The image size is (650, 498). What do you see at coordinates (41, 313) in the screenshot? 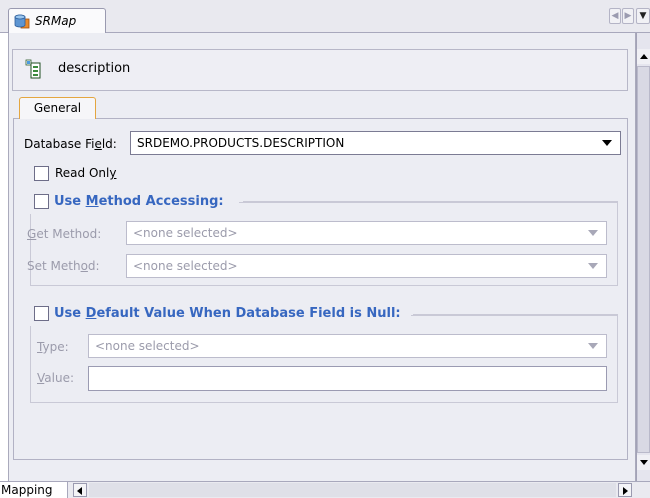
I see `use-default-value-checkbox` at bounding box center [41, 313].